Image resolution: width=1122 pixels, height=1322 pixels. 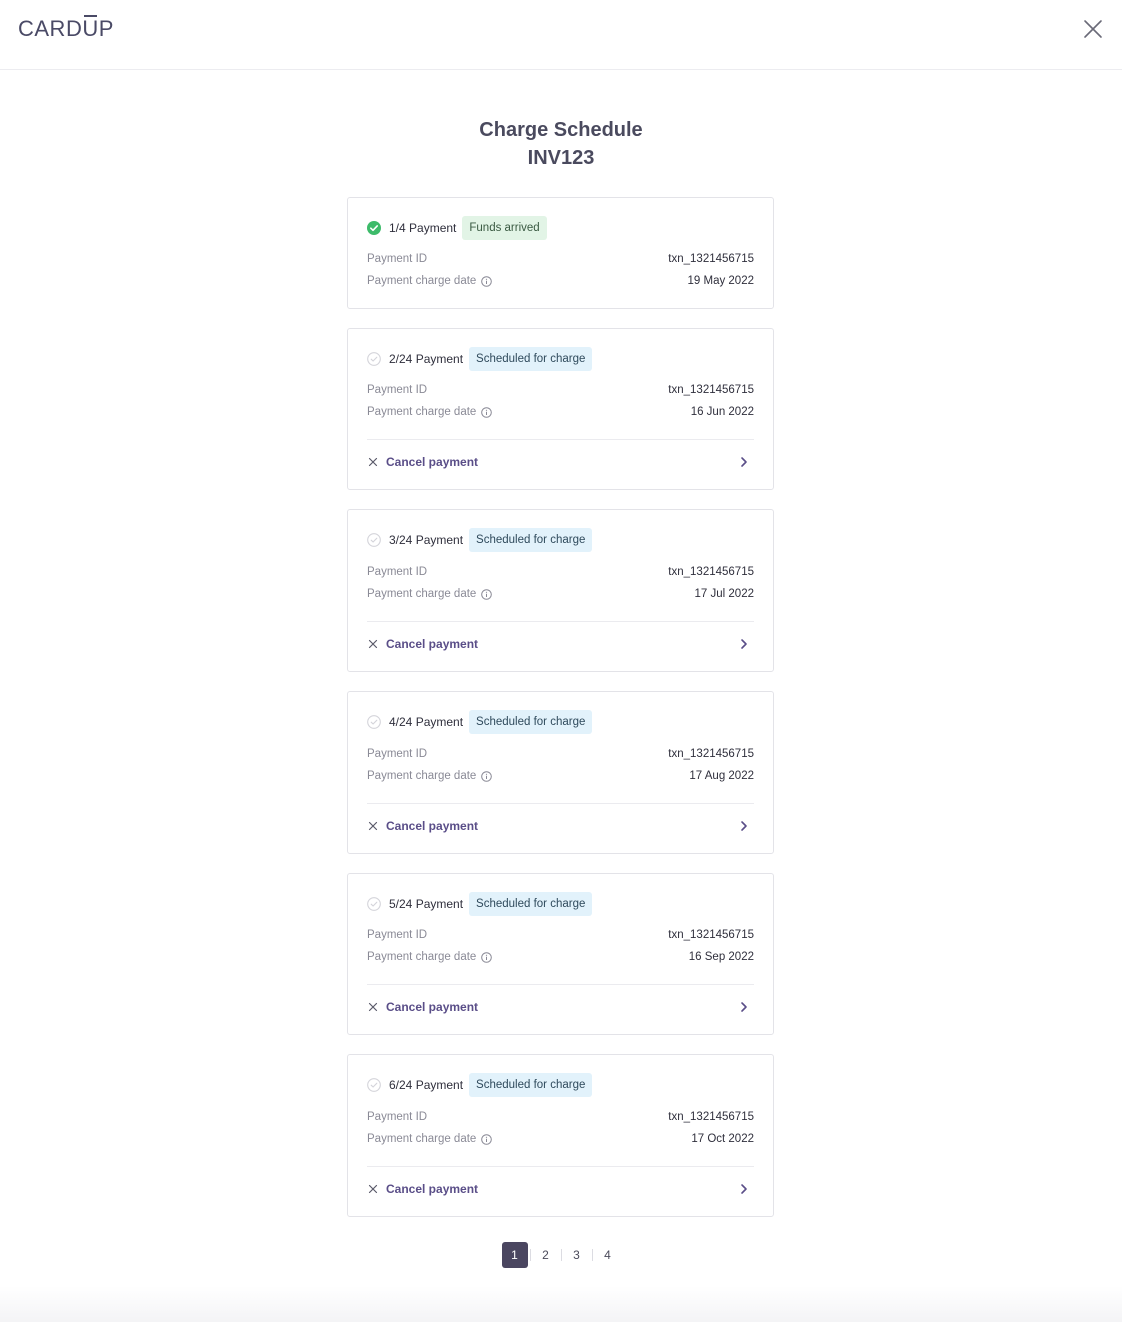 I want to click on close-button, so click(x=1093, y=29).